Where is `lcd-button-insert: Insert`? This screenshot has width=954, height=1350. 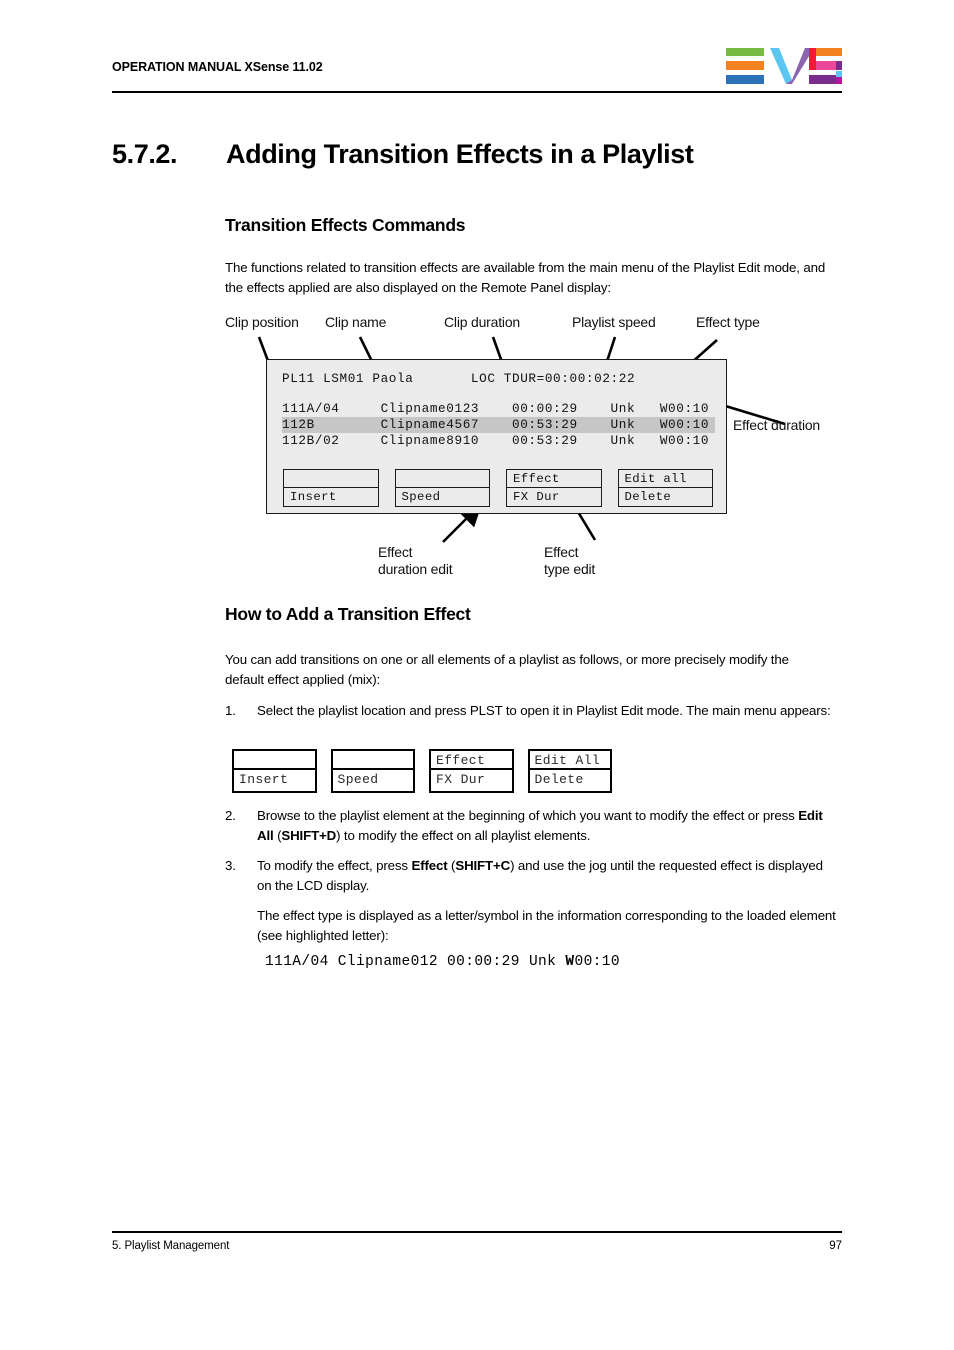
lcd-button-insert: Insert is located at coordinates (331, 488).